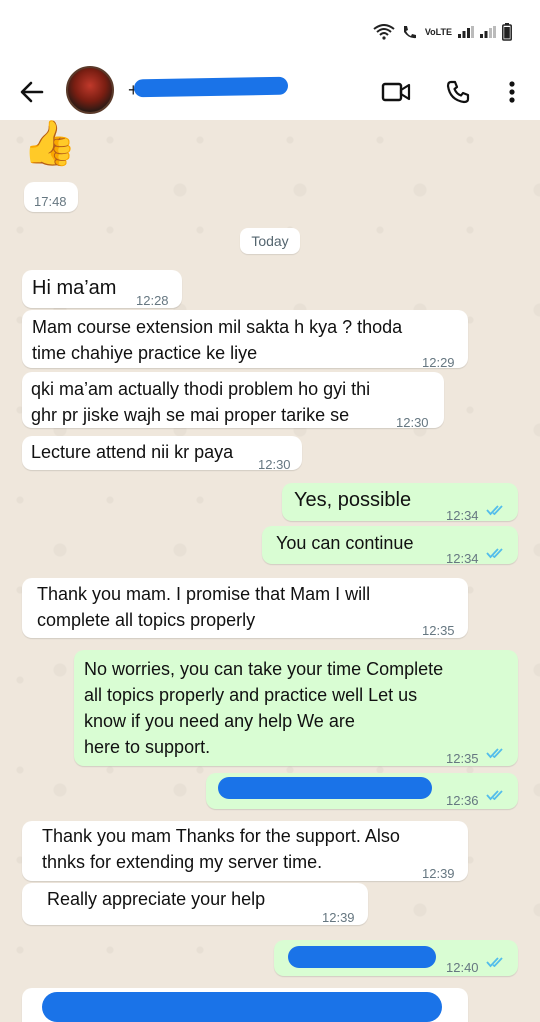 Image resolution: width=540 pixels, height=1022 pixels. I want to click on more-options-button, so click(512, 92).